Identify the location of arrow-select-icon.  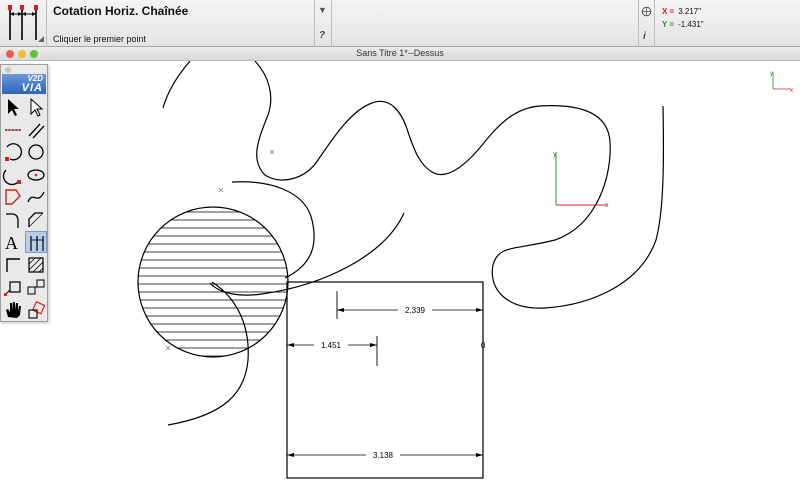
(13, 107).